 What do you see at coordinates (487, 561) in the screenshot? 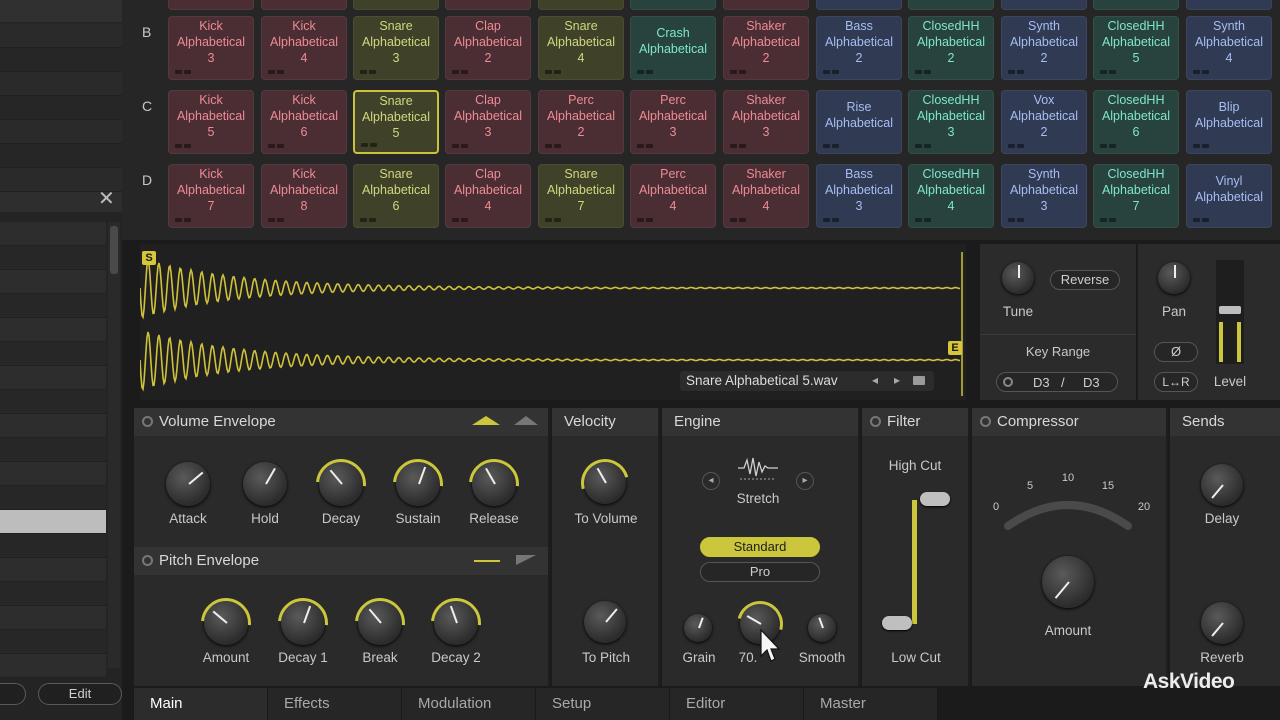
I see `pitch-shape-a-icon` at bounding box center [487, 561].